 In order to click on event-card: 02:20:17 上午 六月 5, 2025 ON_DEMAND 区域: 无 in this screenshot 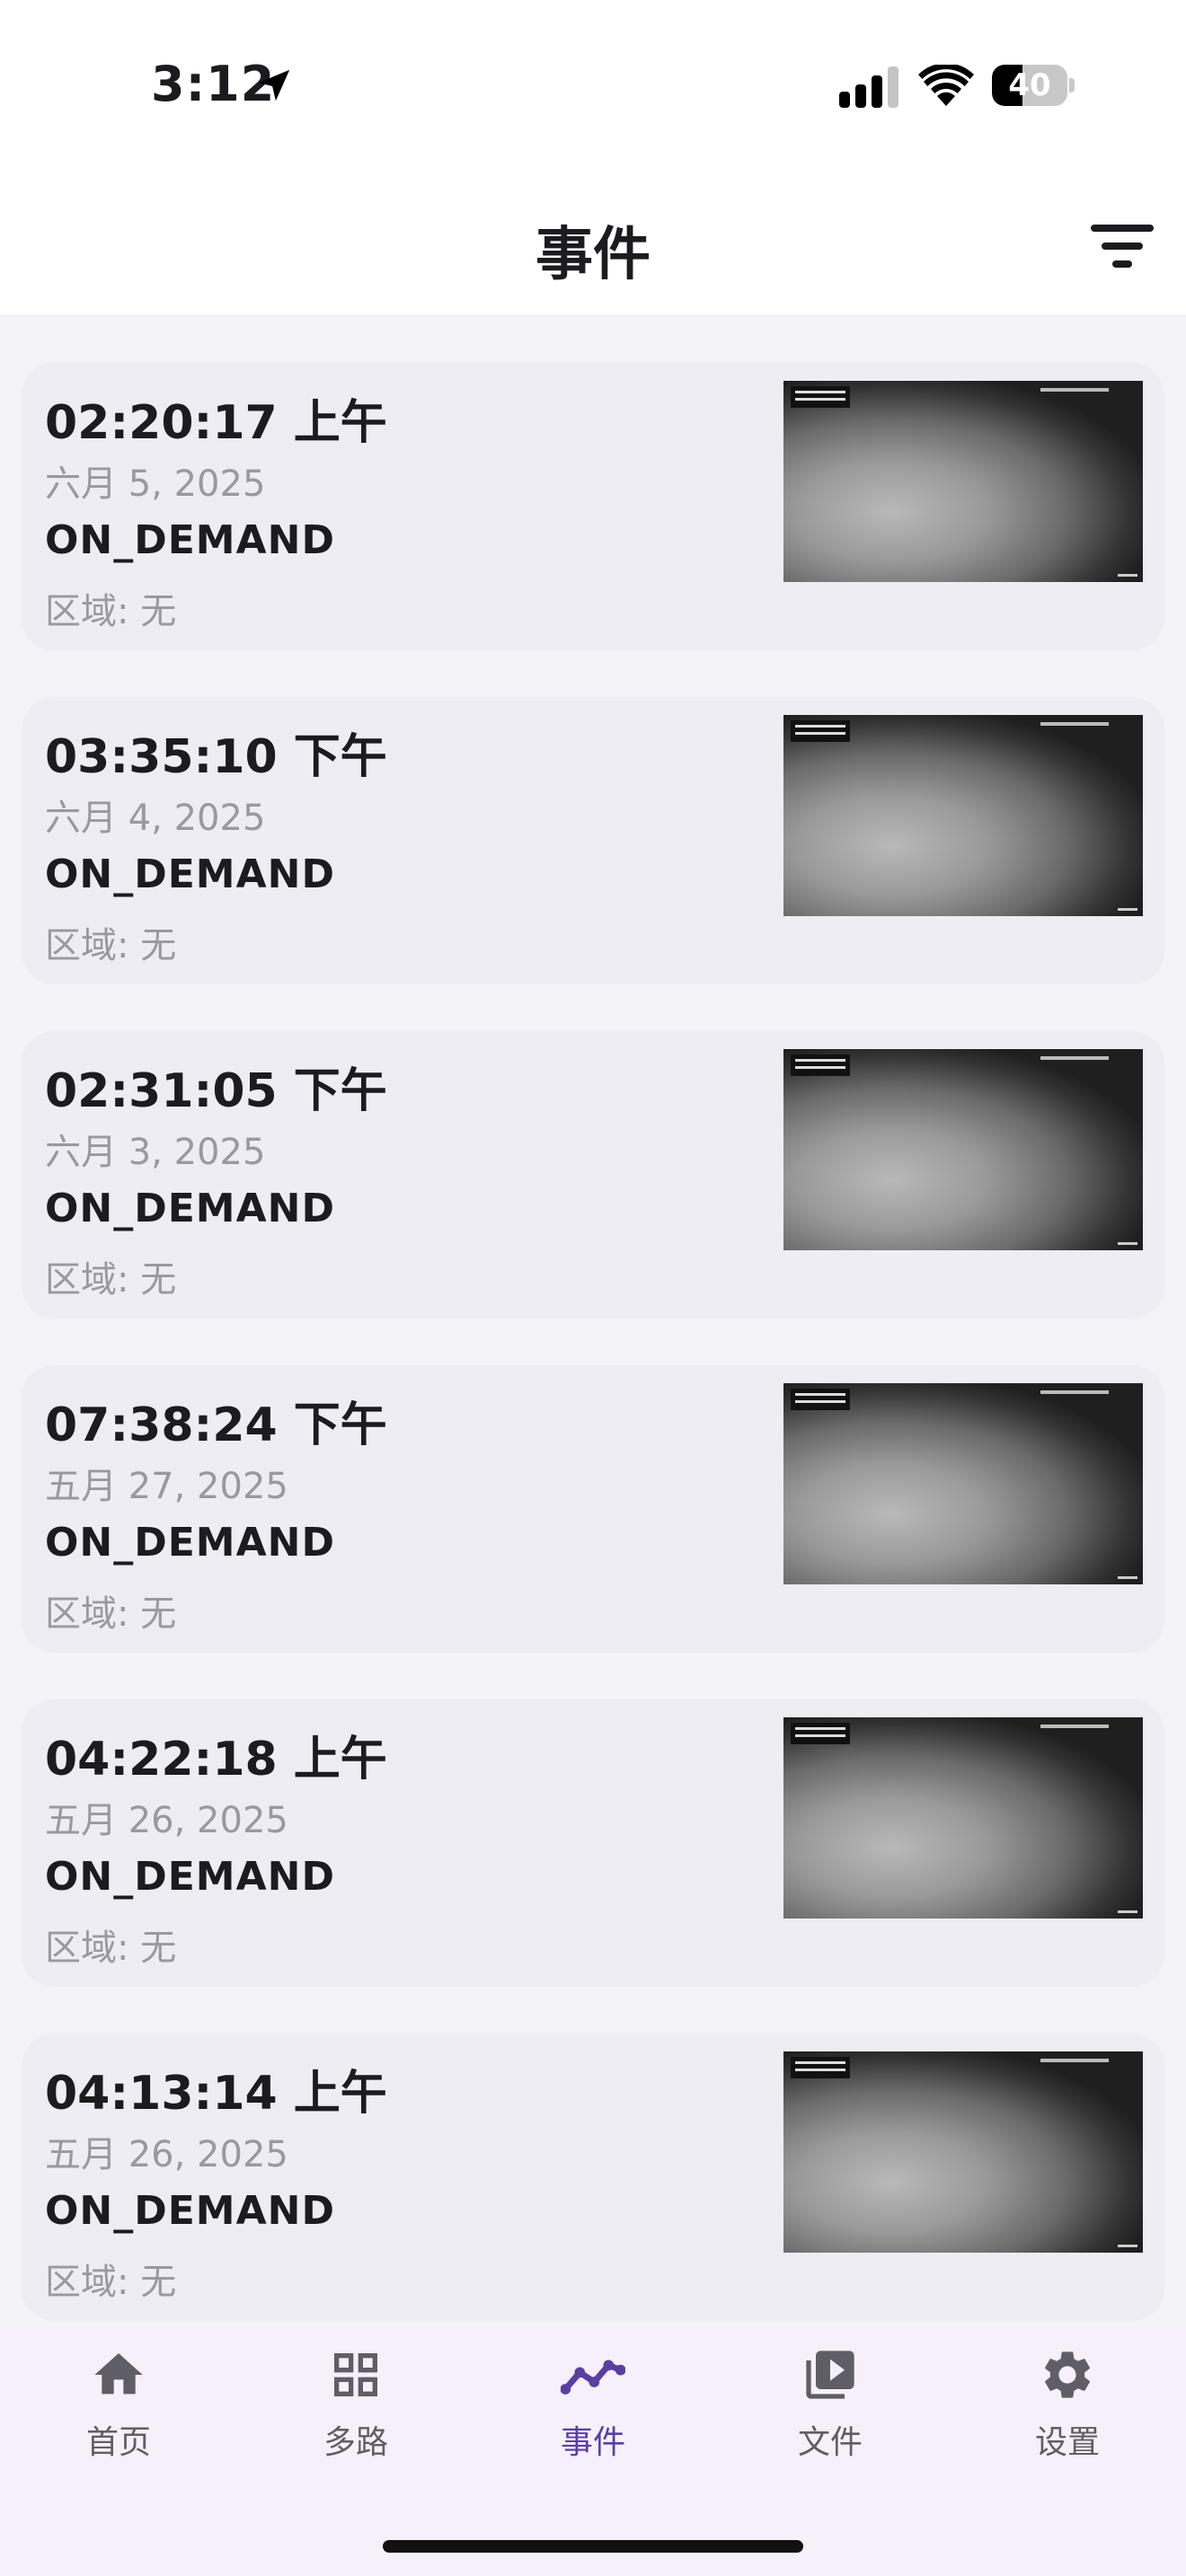, I will do `click(593, 507)`.